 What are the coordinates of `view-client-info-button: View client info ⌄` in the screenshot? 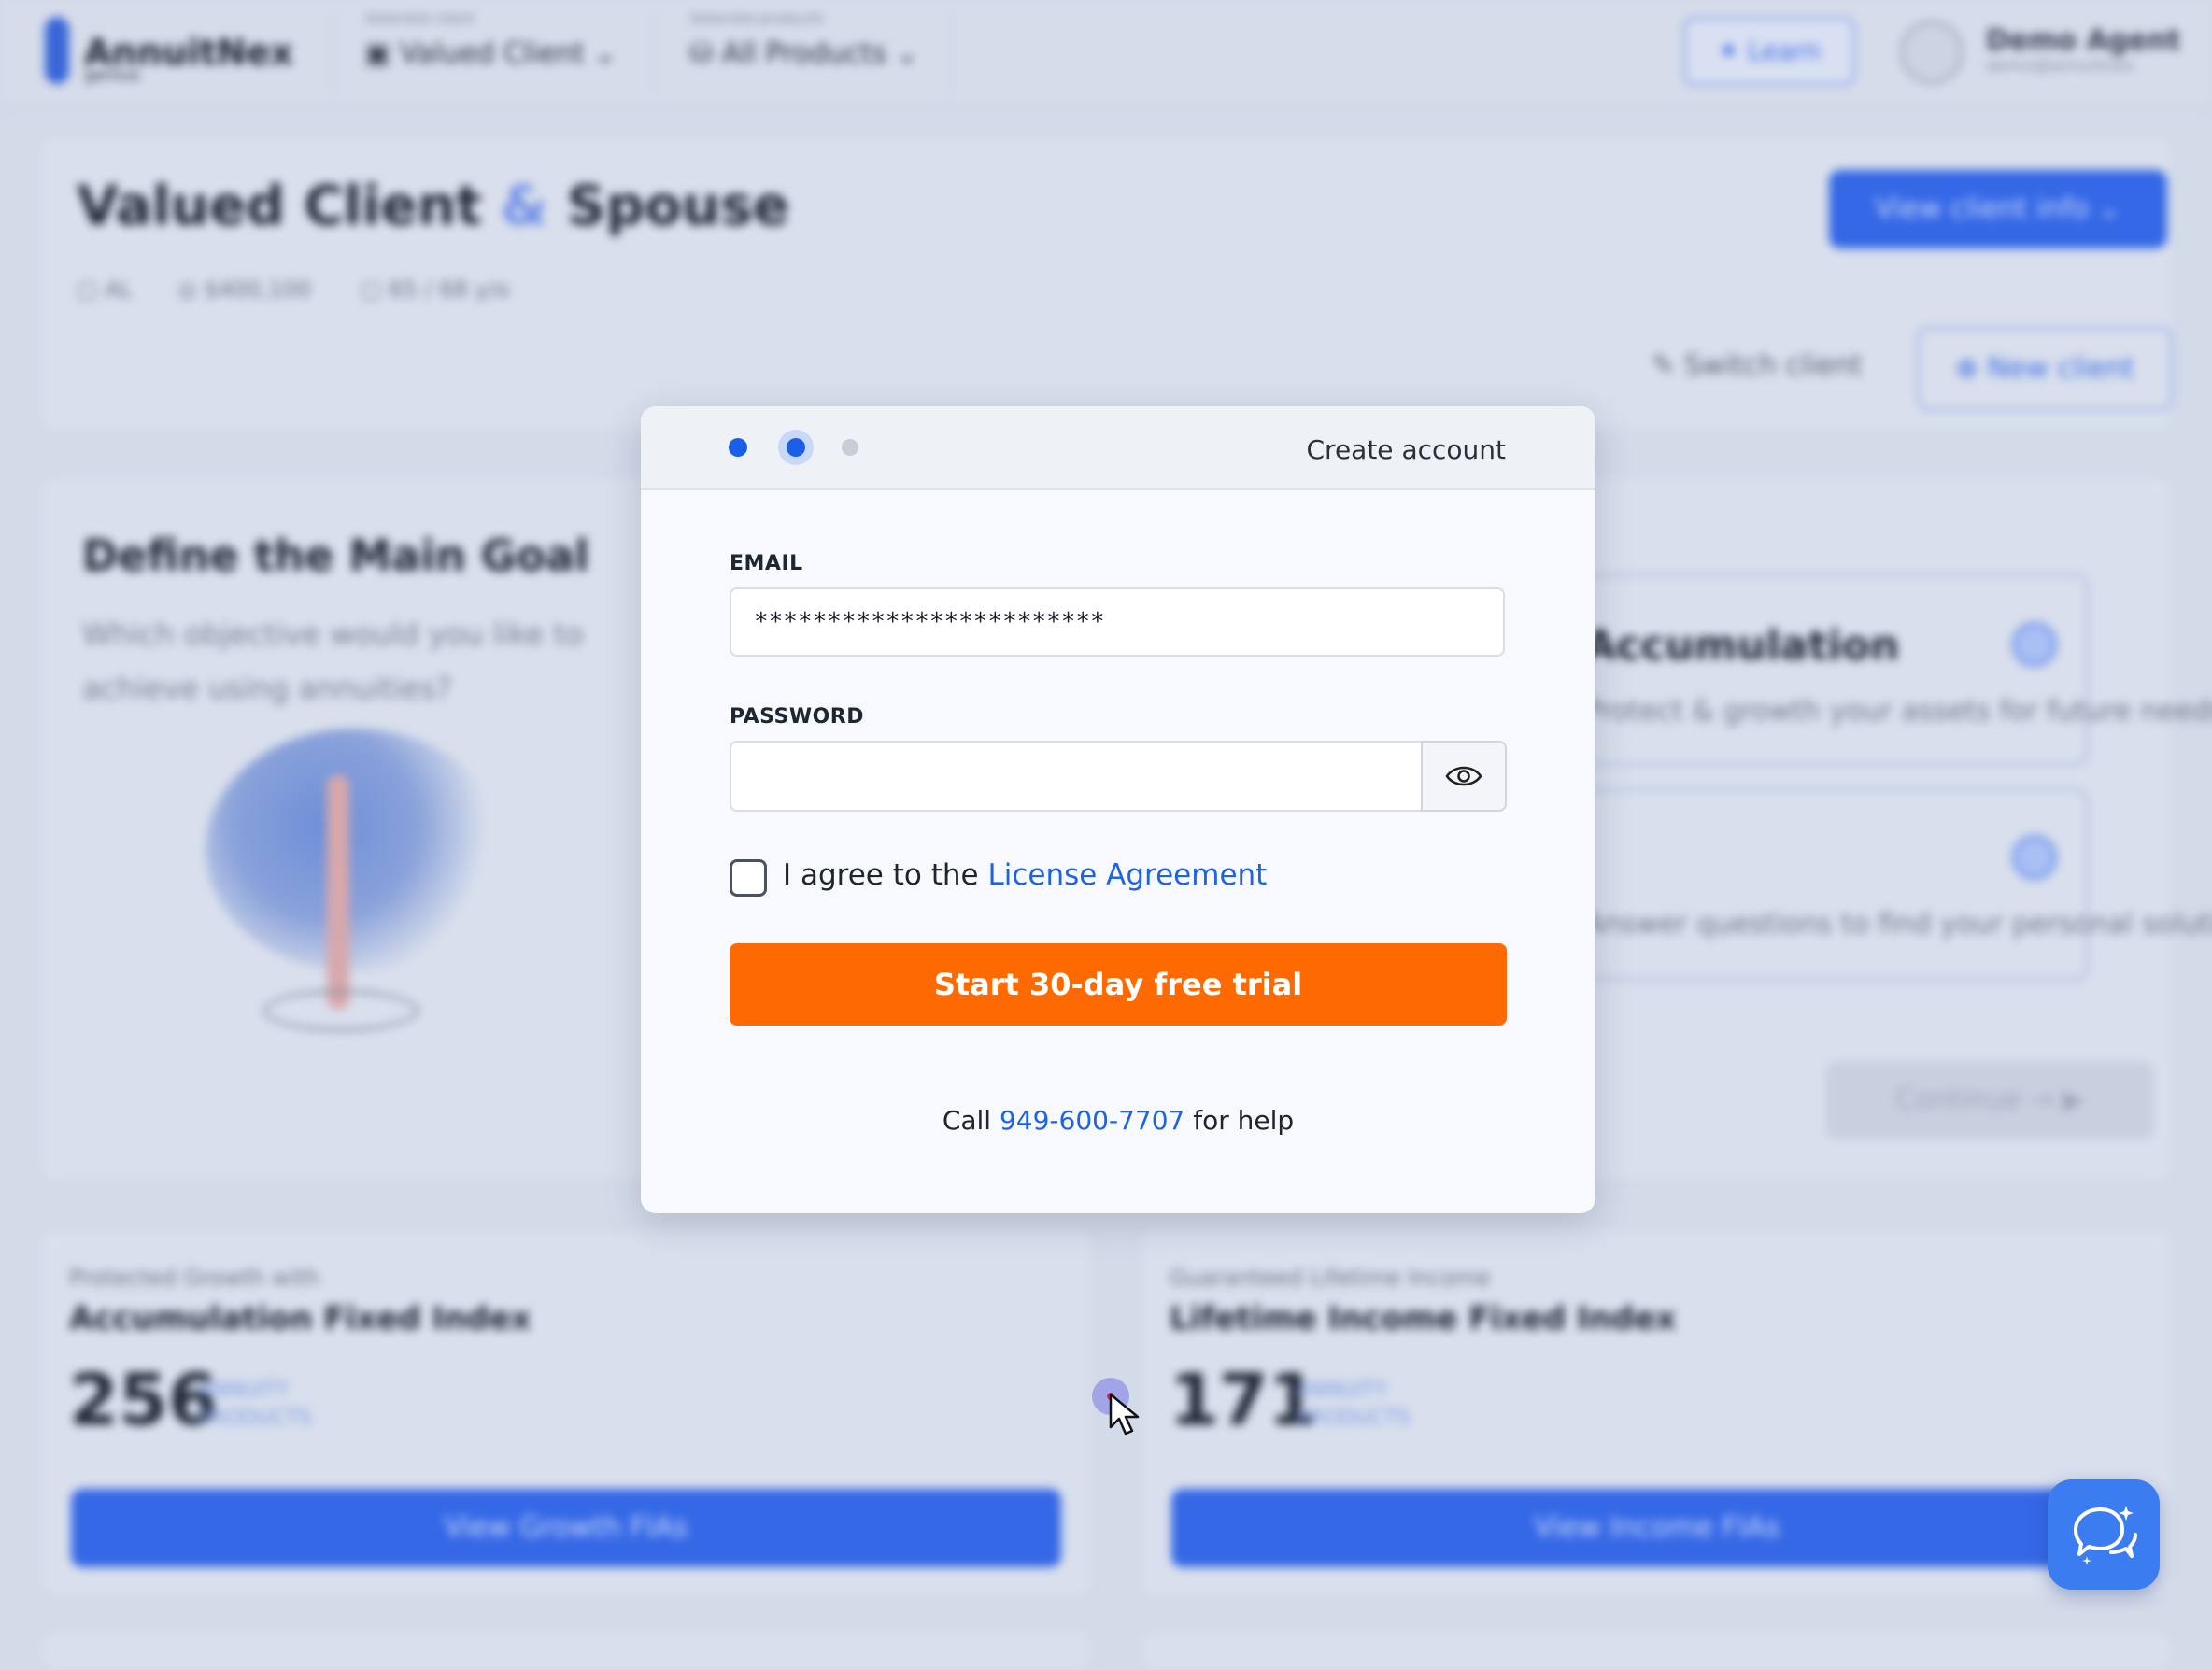 It's located at (1998, 209).